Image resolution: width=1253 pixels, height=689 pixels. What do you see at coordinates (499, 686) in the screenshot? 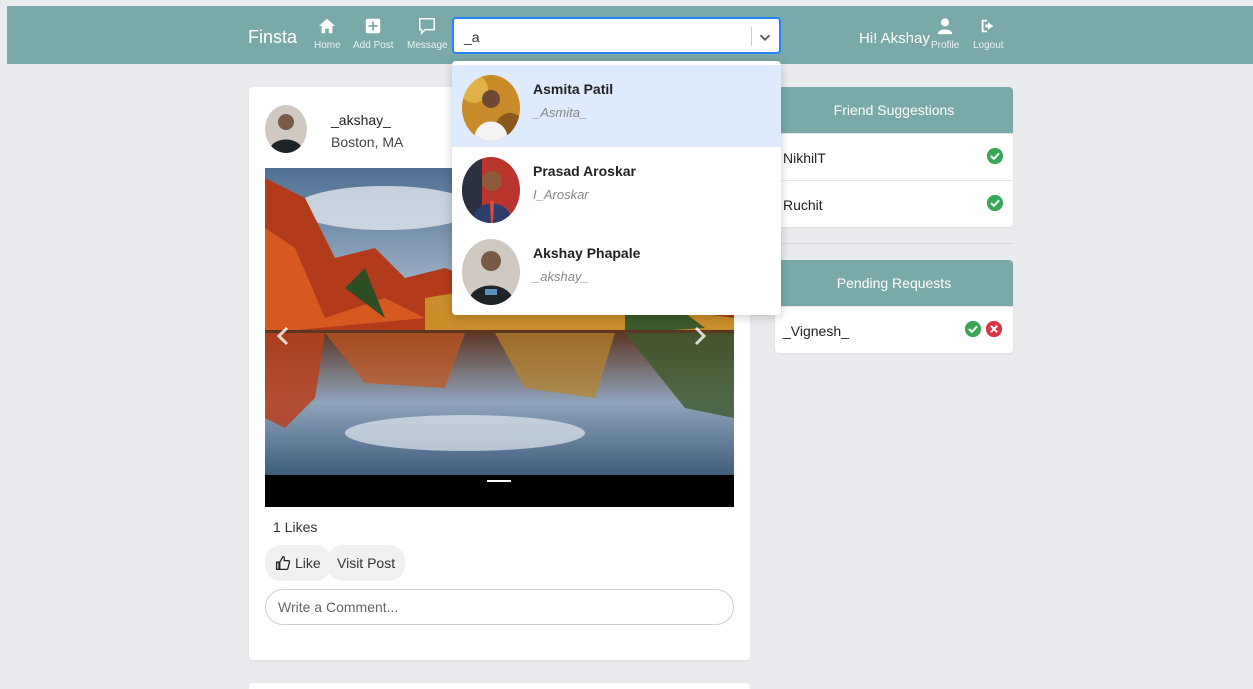
I see `next-post-card` at bounding box center [499, 686].